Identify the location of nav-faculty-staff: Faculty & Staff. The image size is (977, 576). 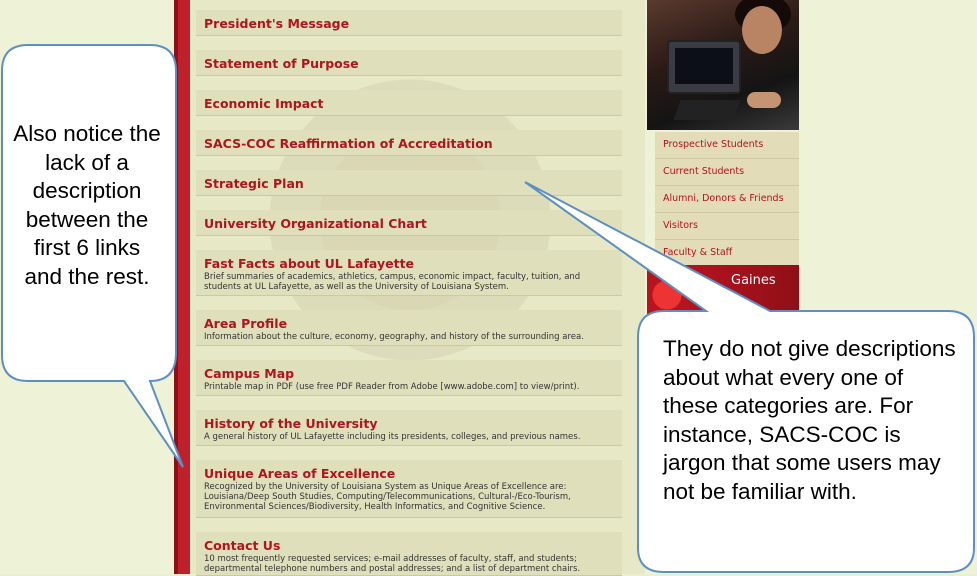
(727, 253).